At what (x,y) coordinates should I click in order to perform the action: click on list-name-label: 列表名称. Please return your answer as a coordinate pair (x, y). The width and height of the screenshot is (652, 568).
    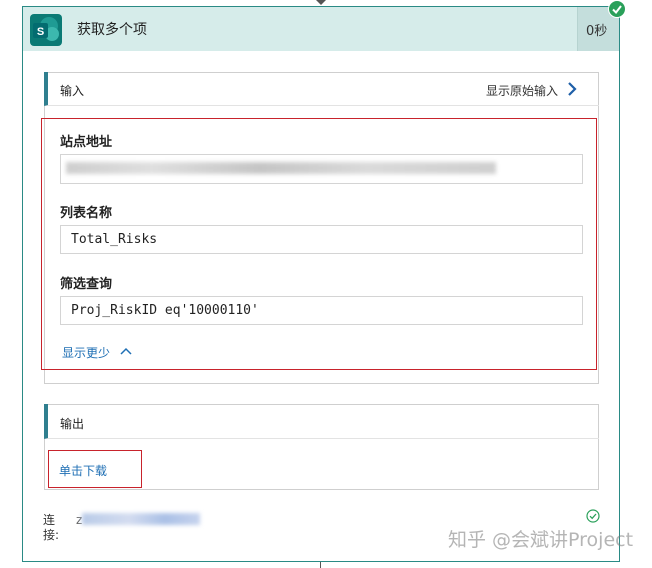
    Looking at the image, I should click on (86, 213).